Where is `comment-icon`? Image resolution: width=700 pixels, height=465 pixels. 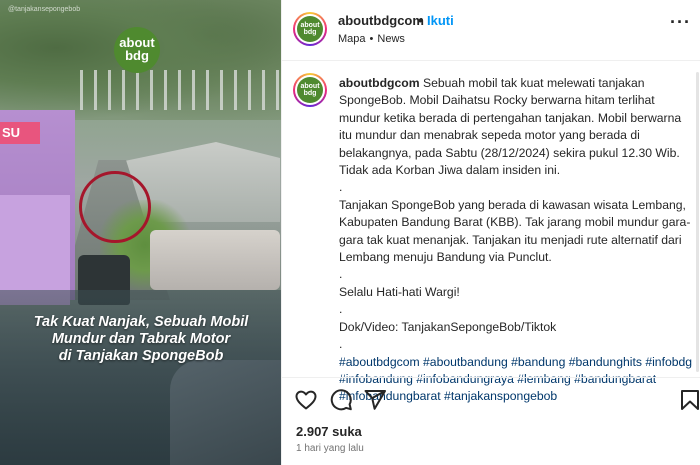 comment-icon is located at coordinates (341, 400).